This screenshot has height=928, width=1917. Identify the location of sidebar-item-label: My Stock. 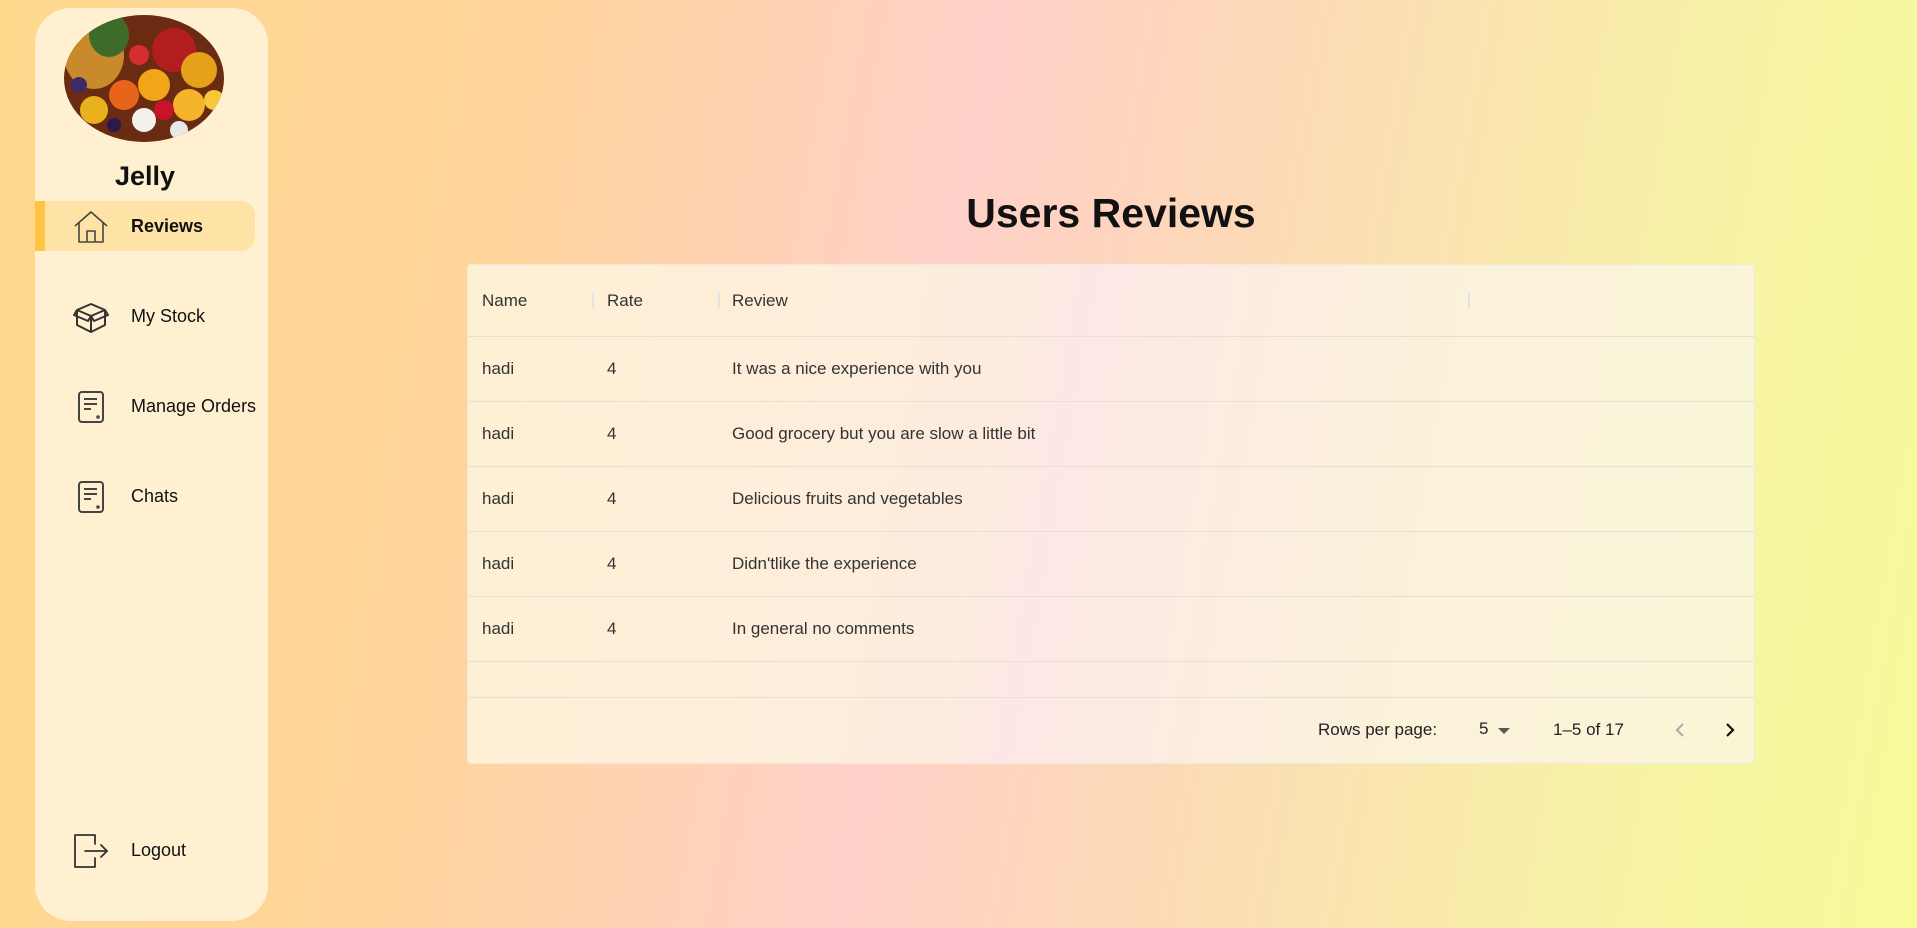
(168, 315).